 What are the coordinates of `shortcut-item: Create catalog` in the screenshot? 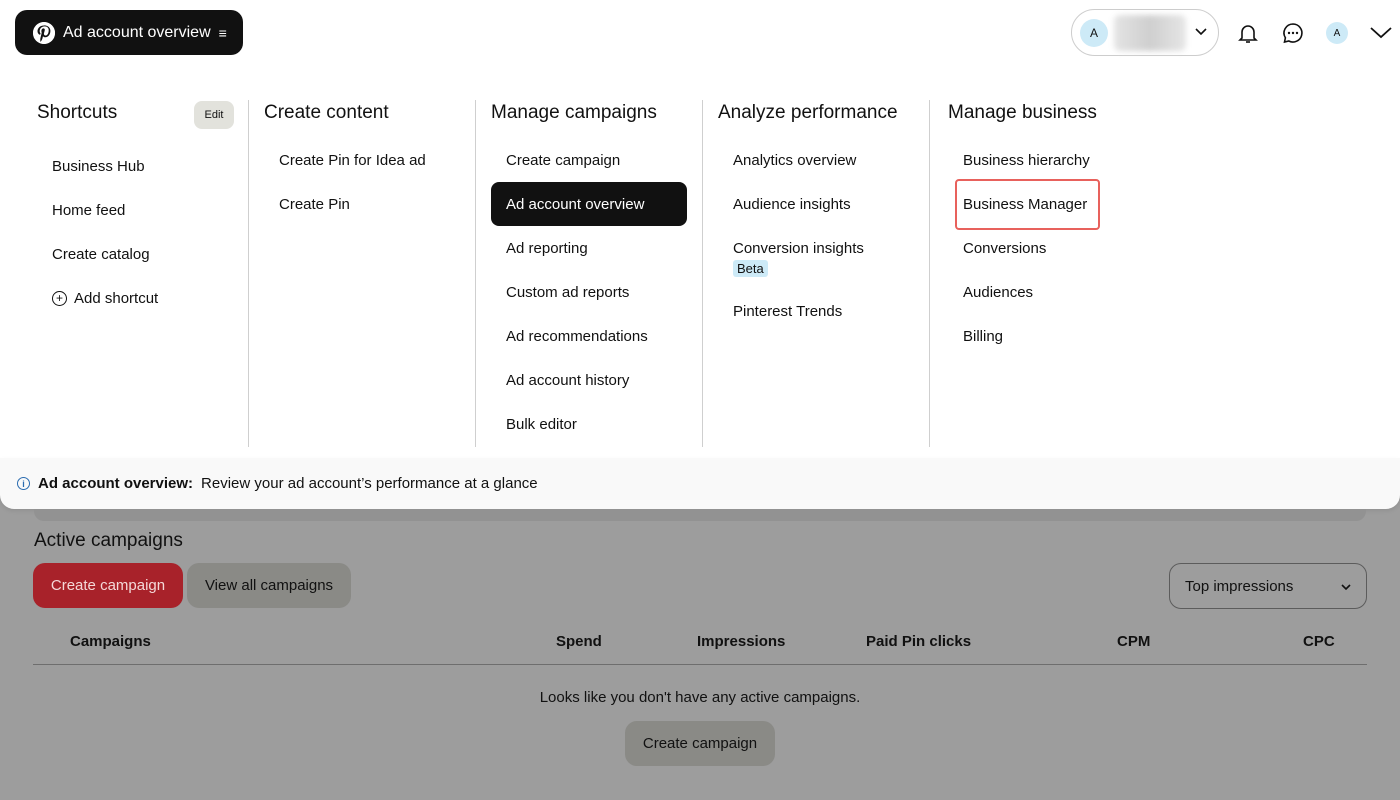 It's located at (93, 254).